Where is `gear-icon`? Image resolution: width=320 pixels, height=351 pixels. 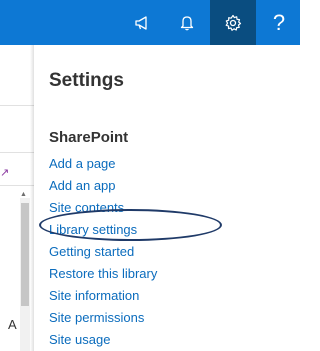 gear-icon is located at coordinates (233, 22).